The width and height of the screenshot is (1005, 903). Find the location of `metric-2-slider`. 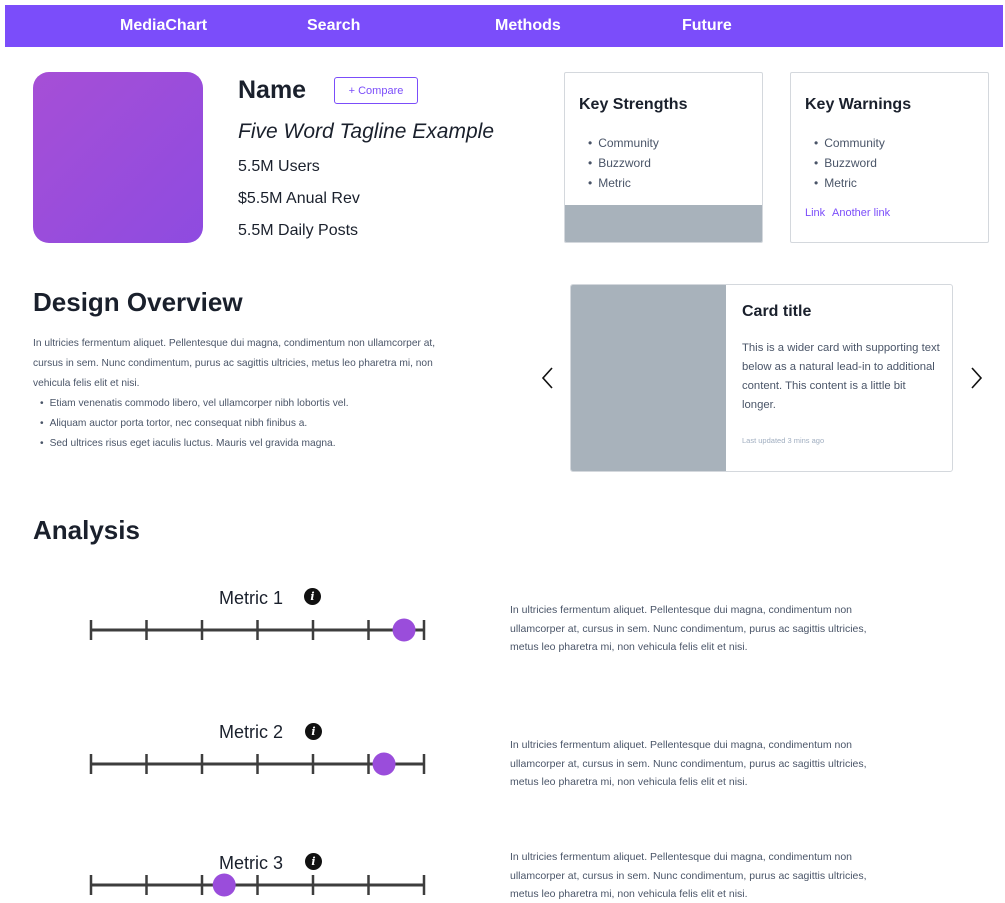

metric-2-slider is located at coordinates (258, 764).